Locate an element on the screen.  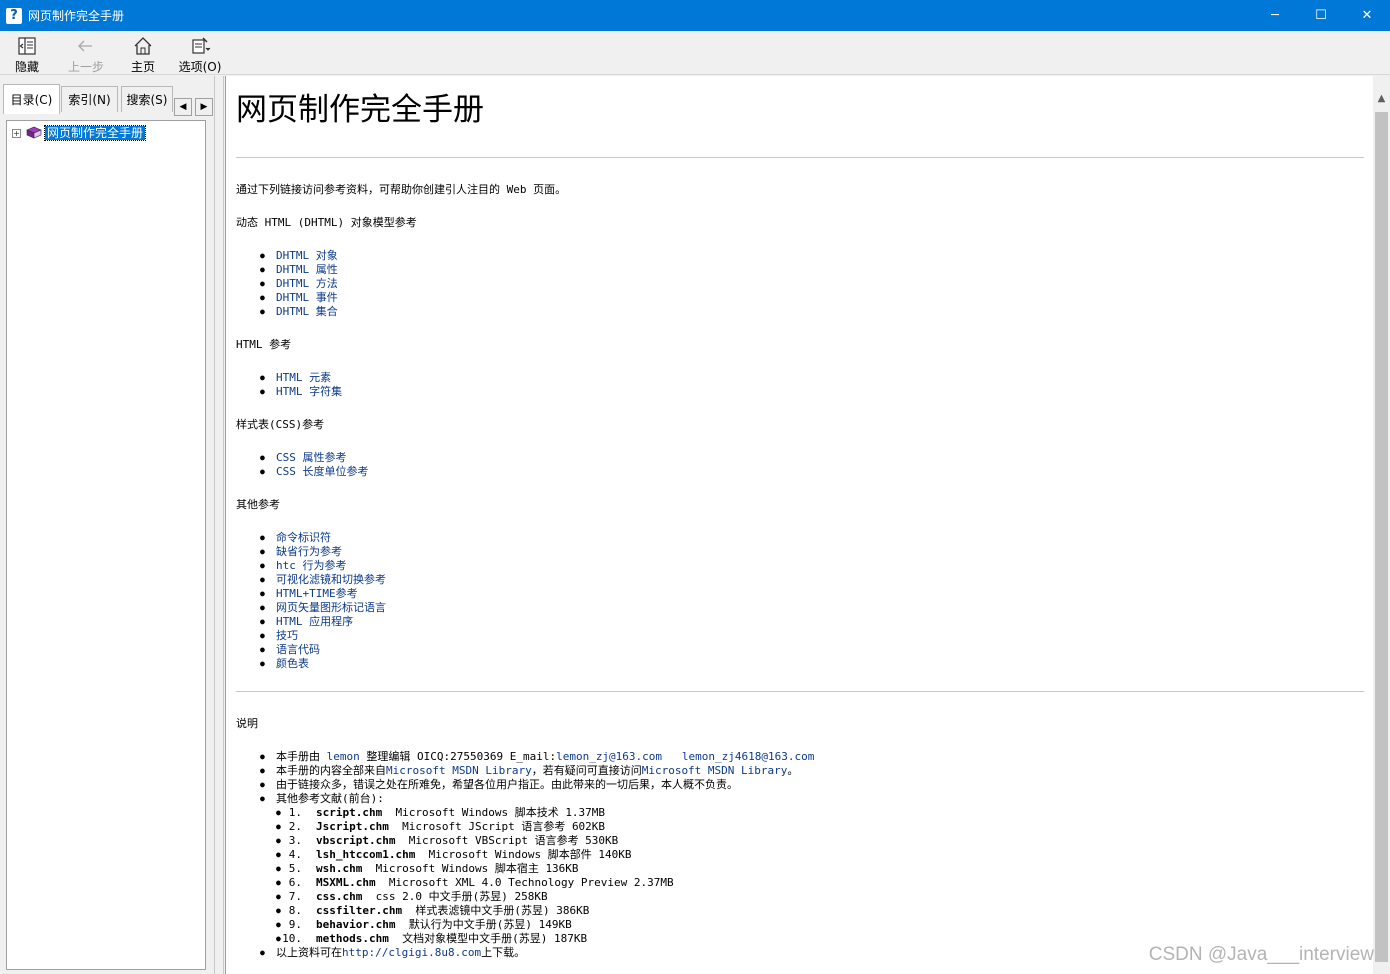
section-title: 动态 HTML (DHTML) 对象模型参考 is located at coordinates (326, 222).